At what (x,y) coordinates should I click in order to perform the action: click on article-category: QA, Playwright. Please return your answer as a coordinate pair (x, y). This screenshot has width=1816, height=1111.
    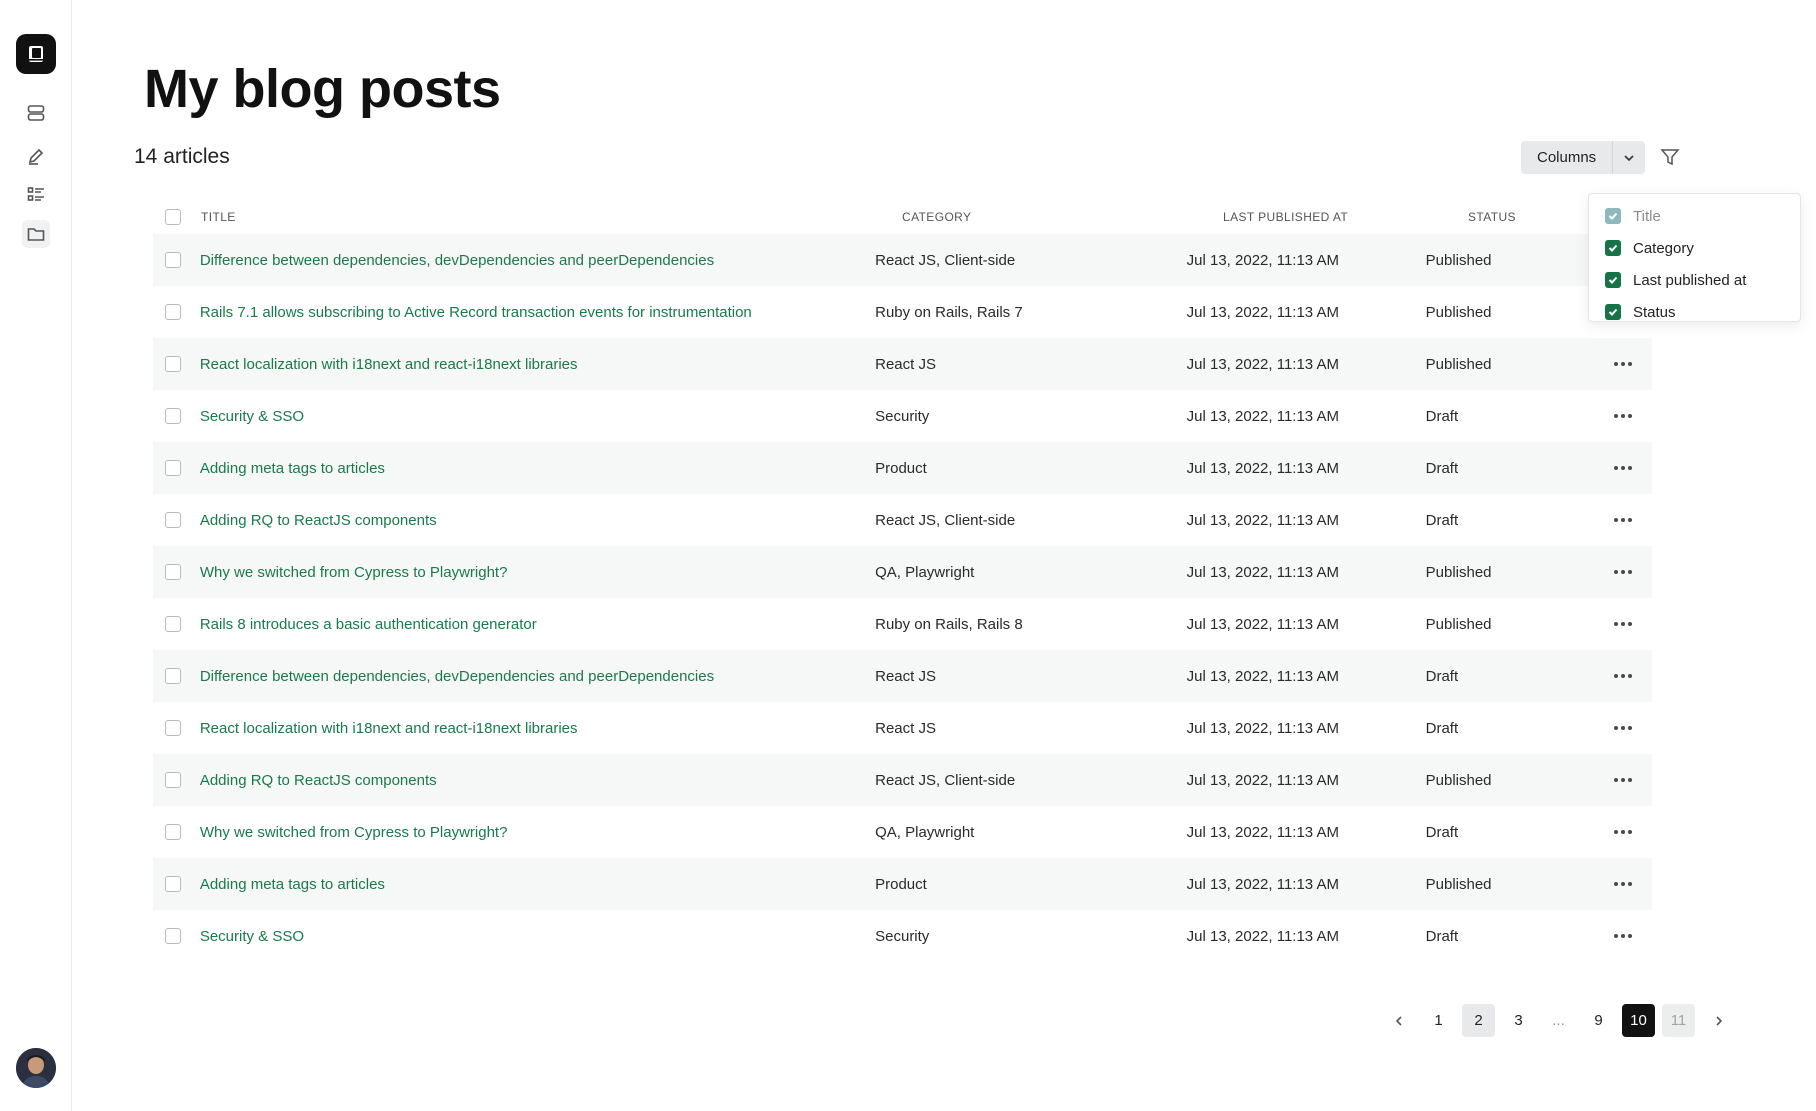
    Looking at the image, I should click on (925, 572).